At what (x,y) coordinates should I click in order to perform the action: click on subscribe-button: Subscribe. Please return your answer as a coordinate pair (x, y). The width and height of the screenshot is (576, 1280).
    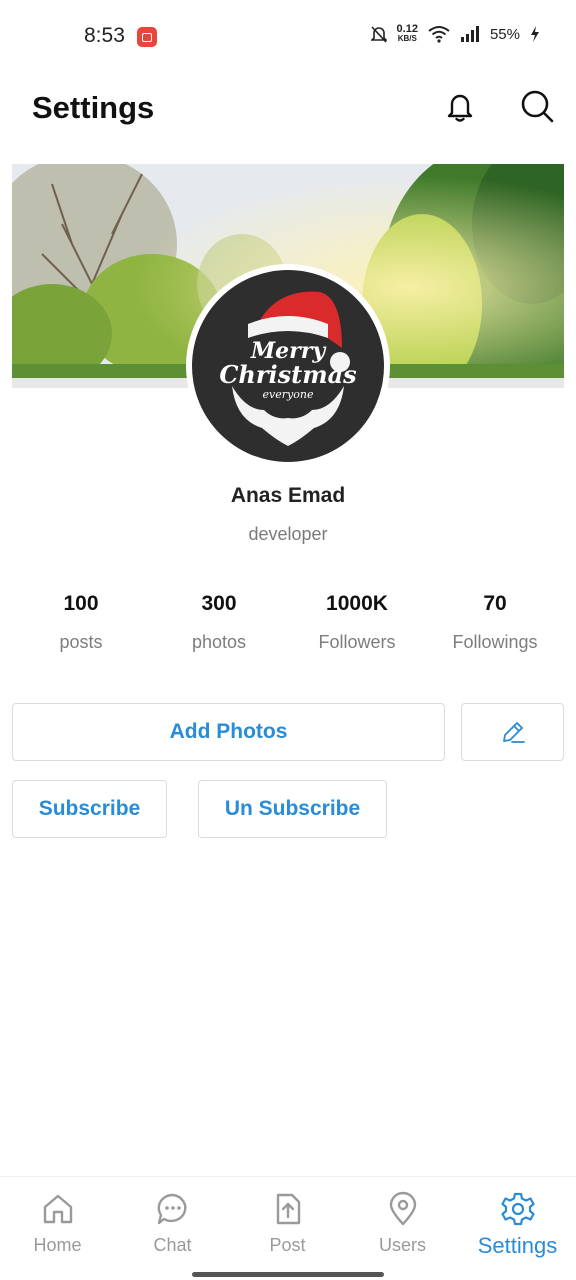
    Looking at the image, I should click on (89, 809).